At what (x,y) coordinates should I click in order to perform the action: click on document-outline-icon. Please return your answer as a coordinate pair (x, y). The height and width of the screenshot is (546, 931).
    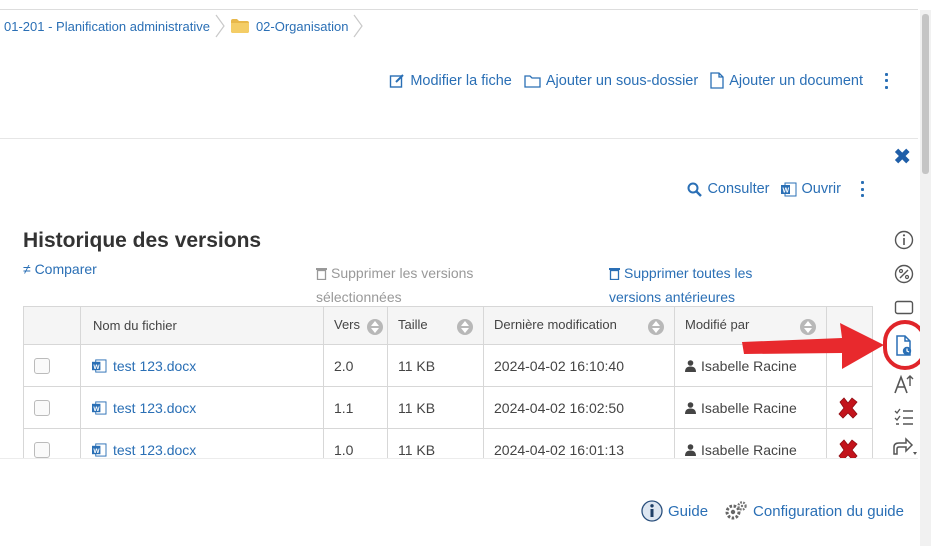
    Looking at the image, I should click on (717, 80).